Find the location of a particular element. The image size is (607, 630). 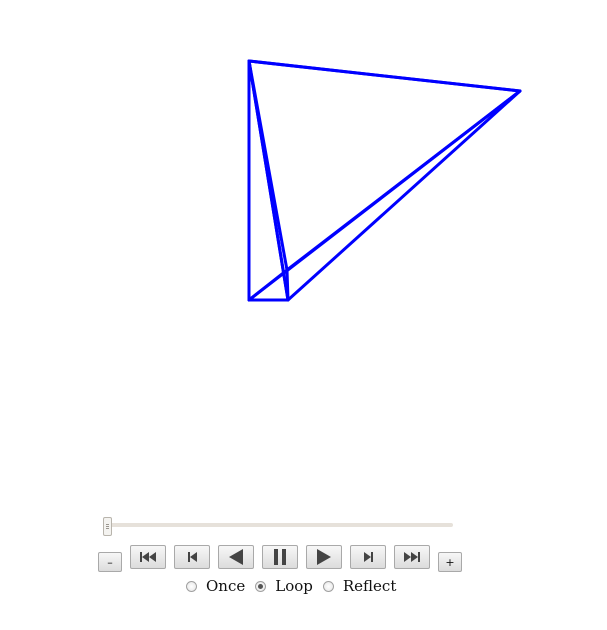

next-frame-button is located at coordinates (368, 557).